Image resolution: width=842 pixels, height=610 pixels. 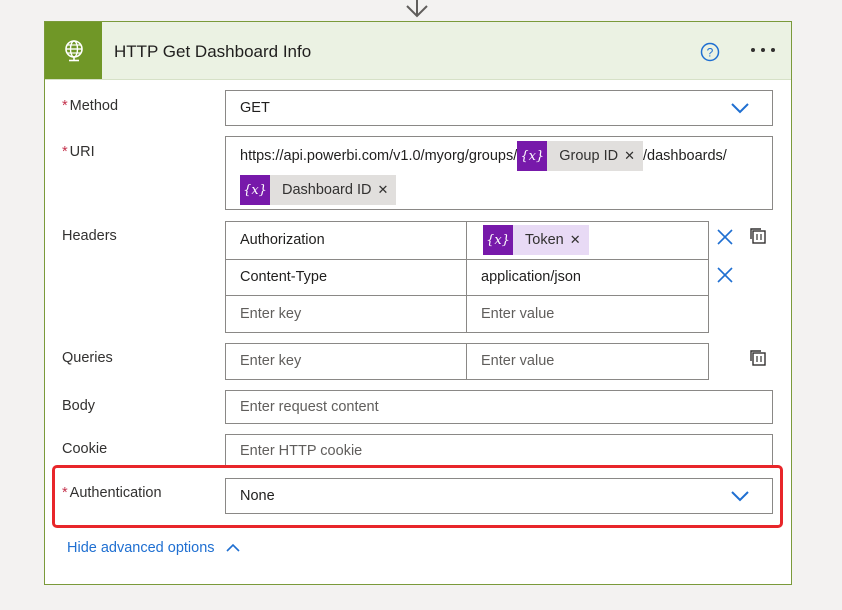 I want to click on header-key-placeholder: Enter key, so click(x=271, y=314).